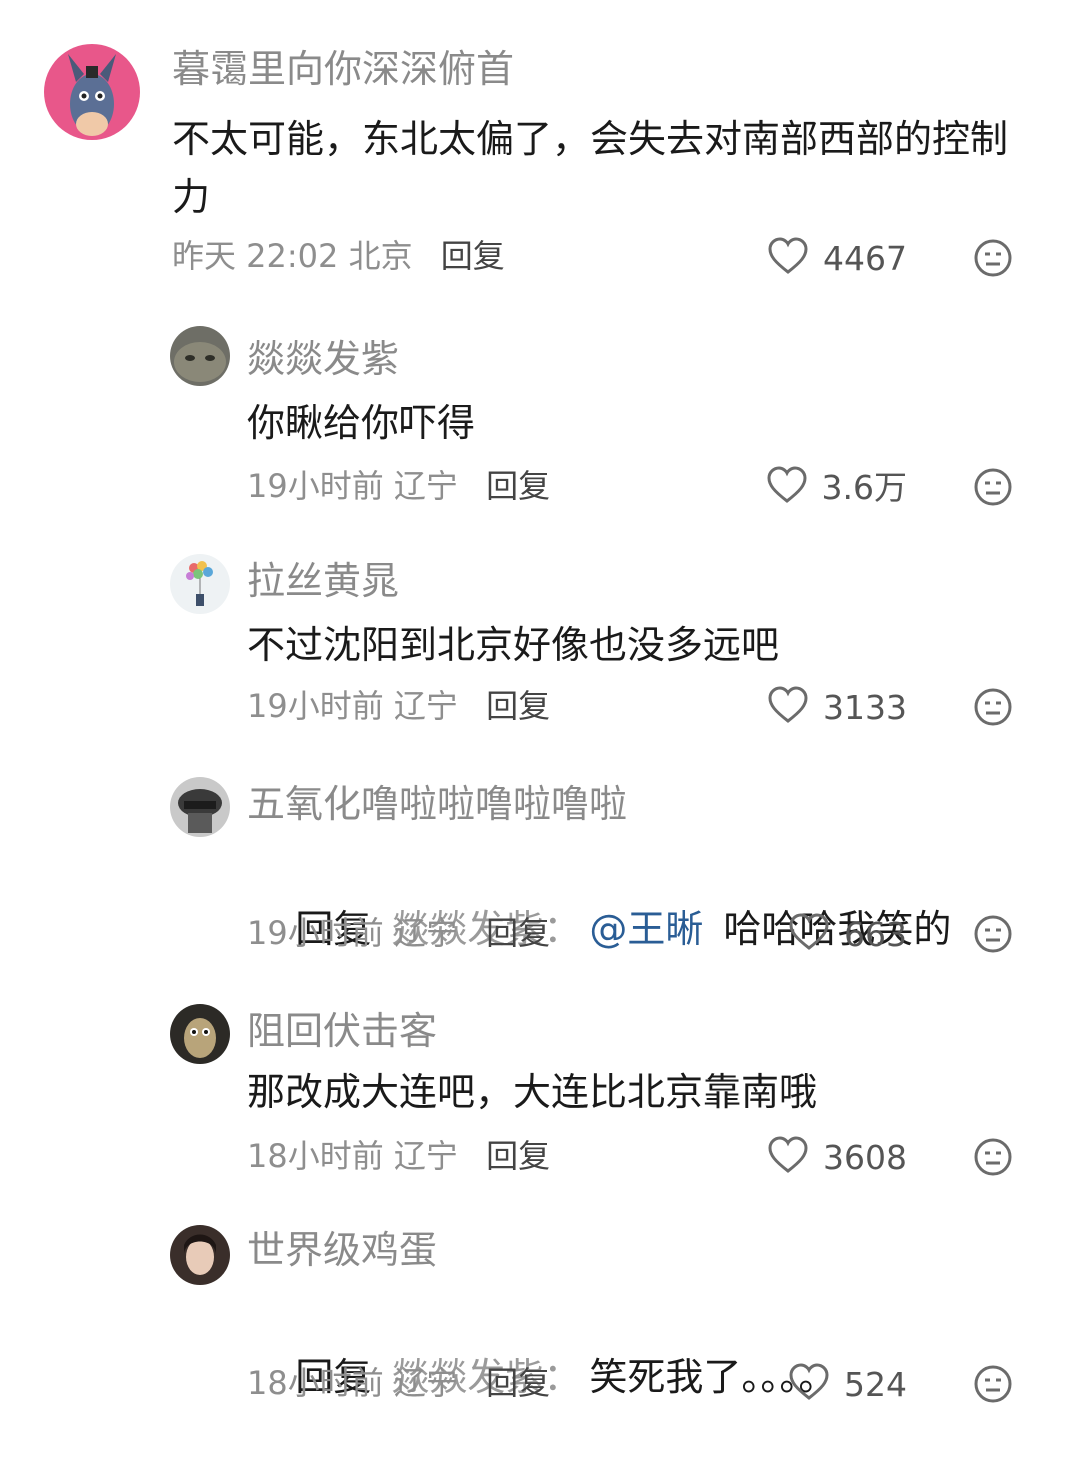  What do you see at coordinates (590, 168) in the screenshot?
I see `comment-text: 不太可能，东北太偏了，会失去对南部西部的控制力` at bounding box center [590, 168].